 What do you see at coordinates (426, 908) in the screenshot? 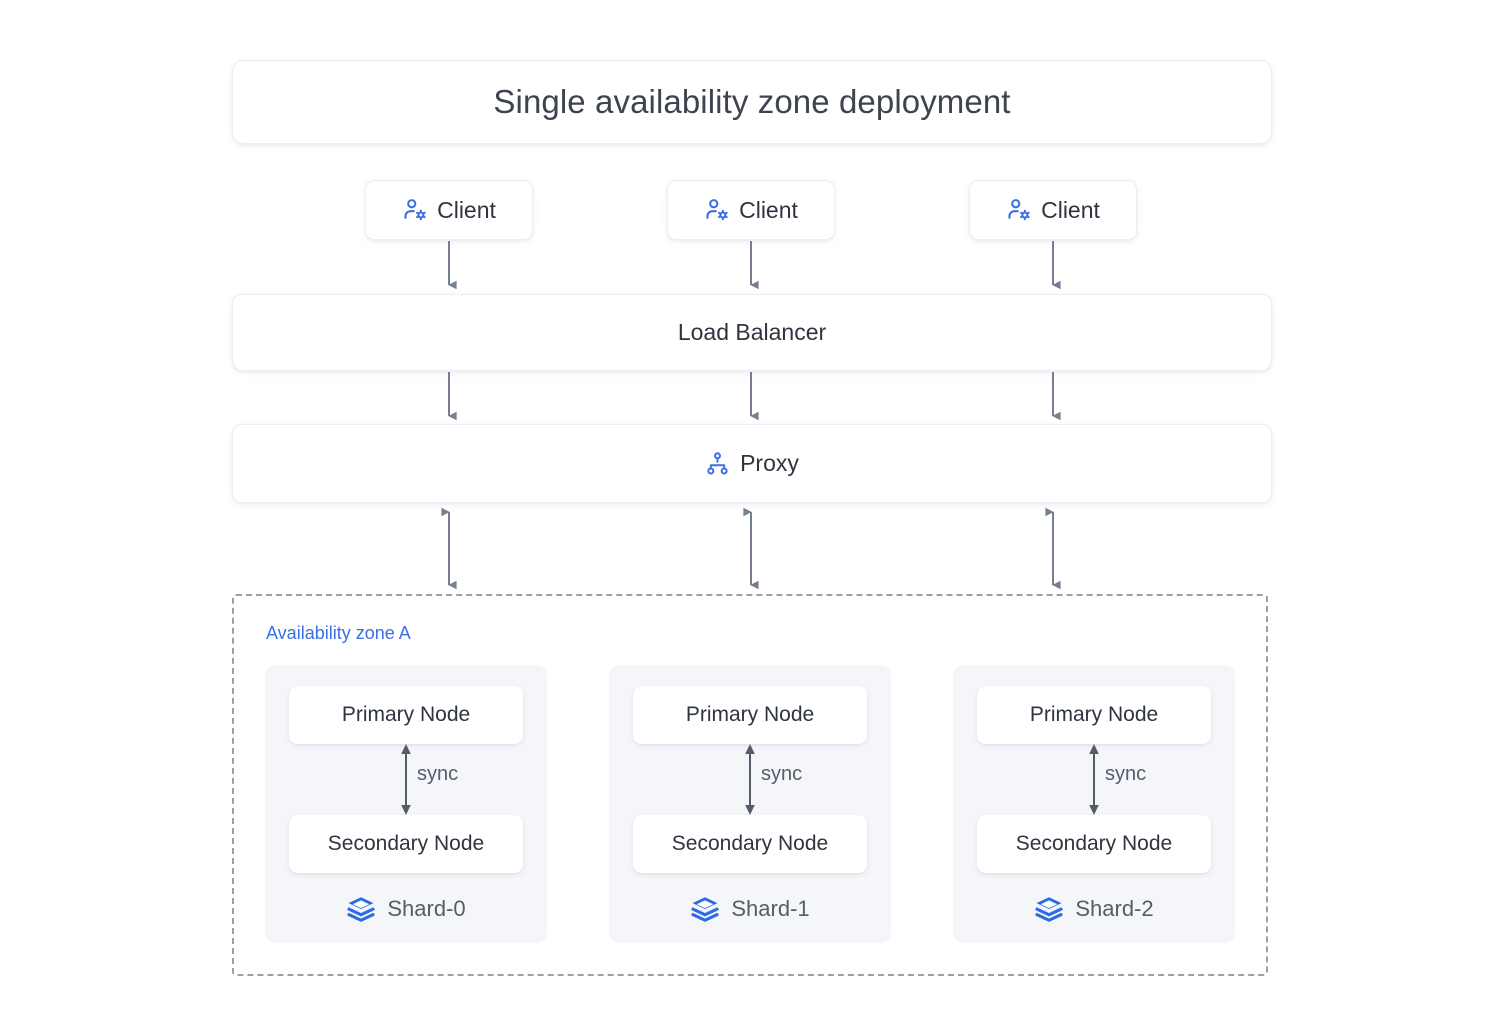
I see `shard-name-label: Shard-0` at bounding box center [426, 908].